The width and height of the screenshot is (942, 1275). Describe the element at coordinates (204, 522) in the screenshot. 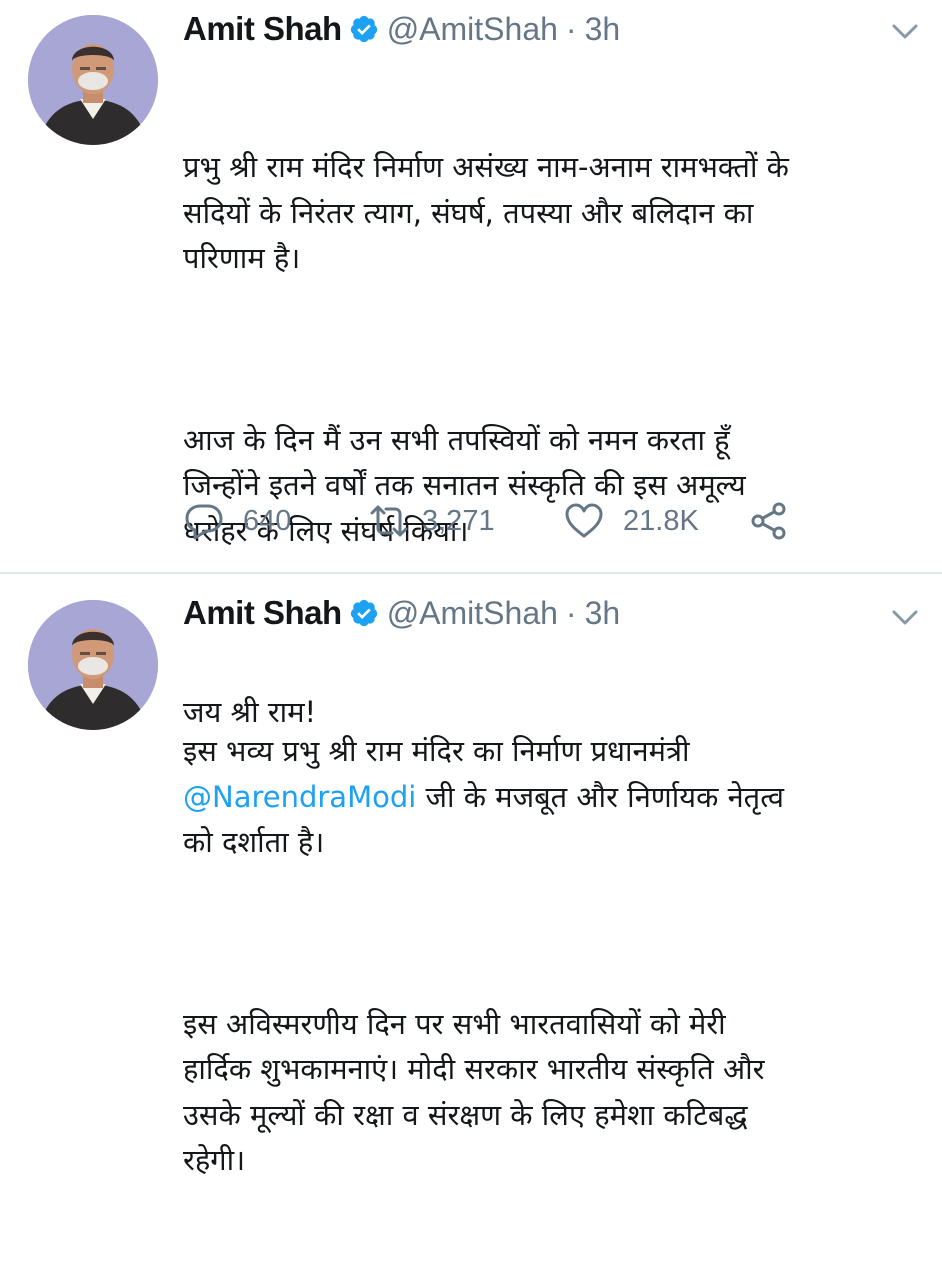

I see `reply-icon` at that location.